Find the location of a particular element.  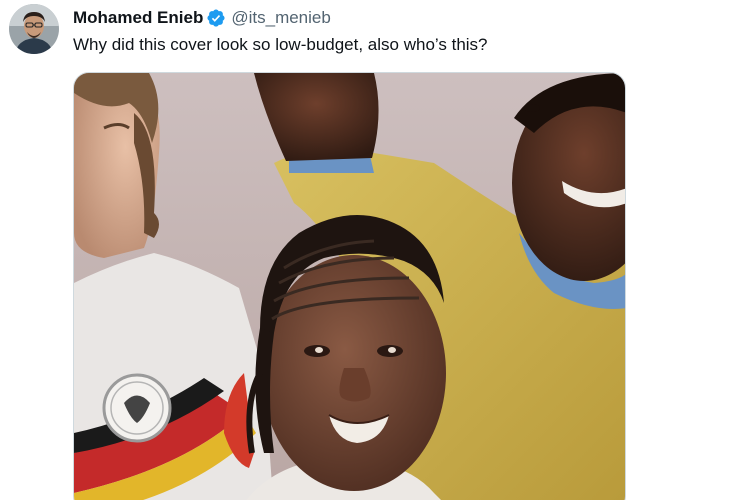

avatar-image is located at coordinates (34, 29).